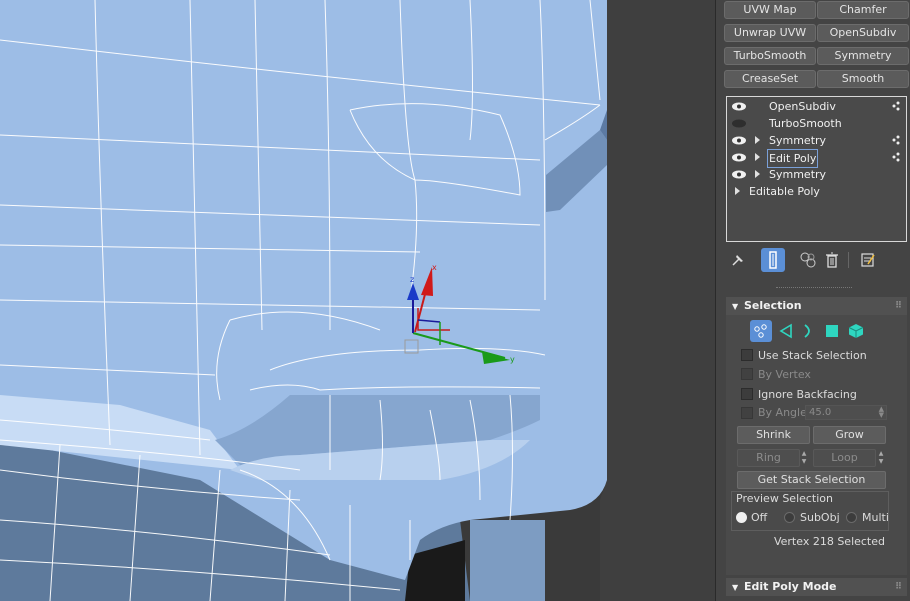 This screenshot has height=601, width=910. What do you see at coordinates (747, 394) in the screenshot?
I see `ignore-backfacing-checkbox` at bounding box center [747, 394].